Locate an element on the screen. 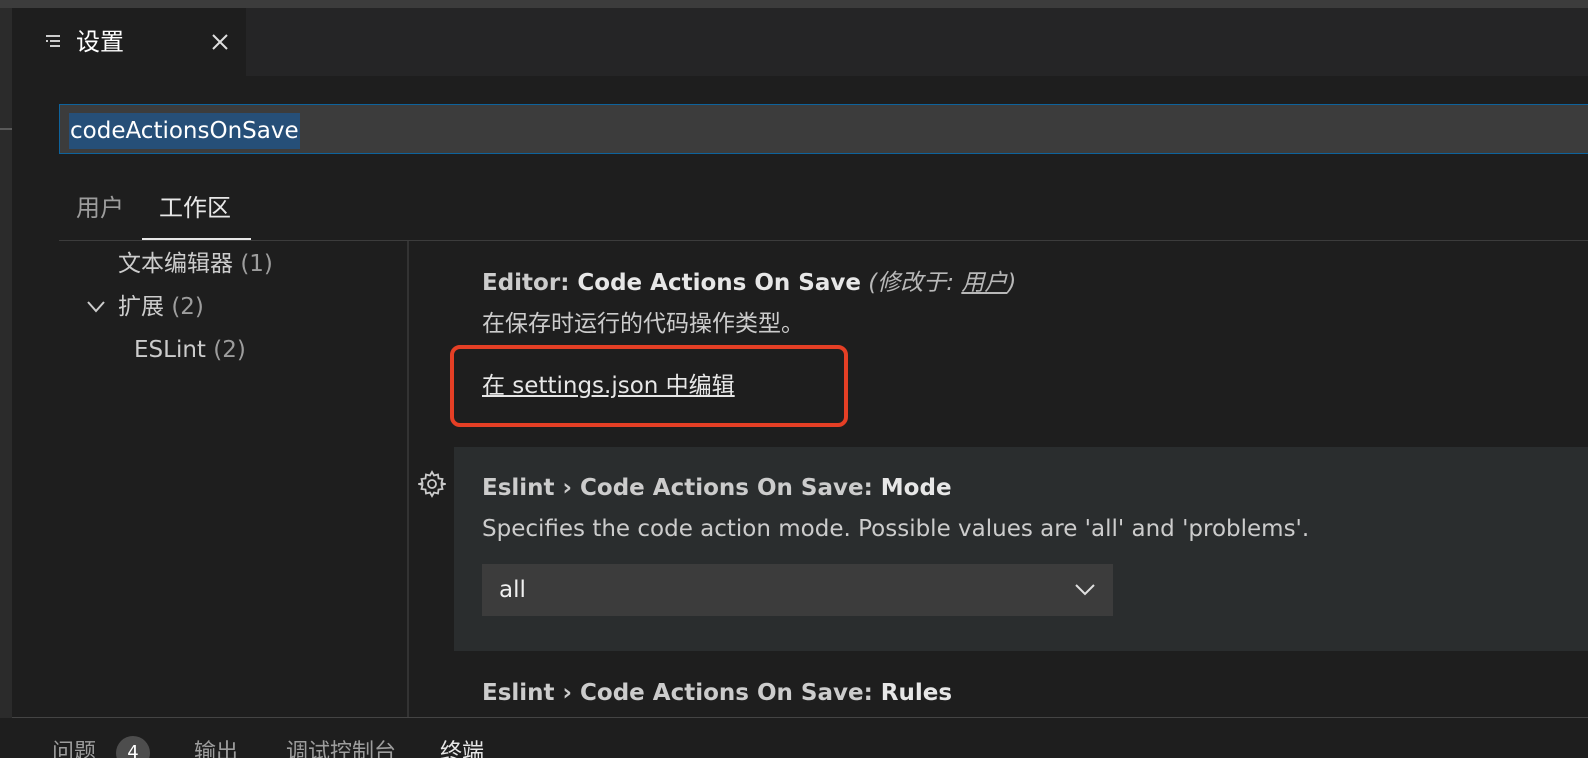 Image resolution: width=1588 pixels, height=758 pixels. panel-tab-problems: 问题 is located at coordinates (74, 748).